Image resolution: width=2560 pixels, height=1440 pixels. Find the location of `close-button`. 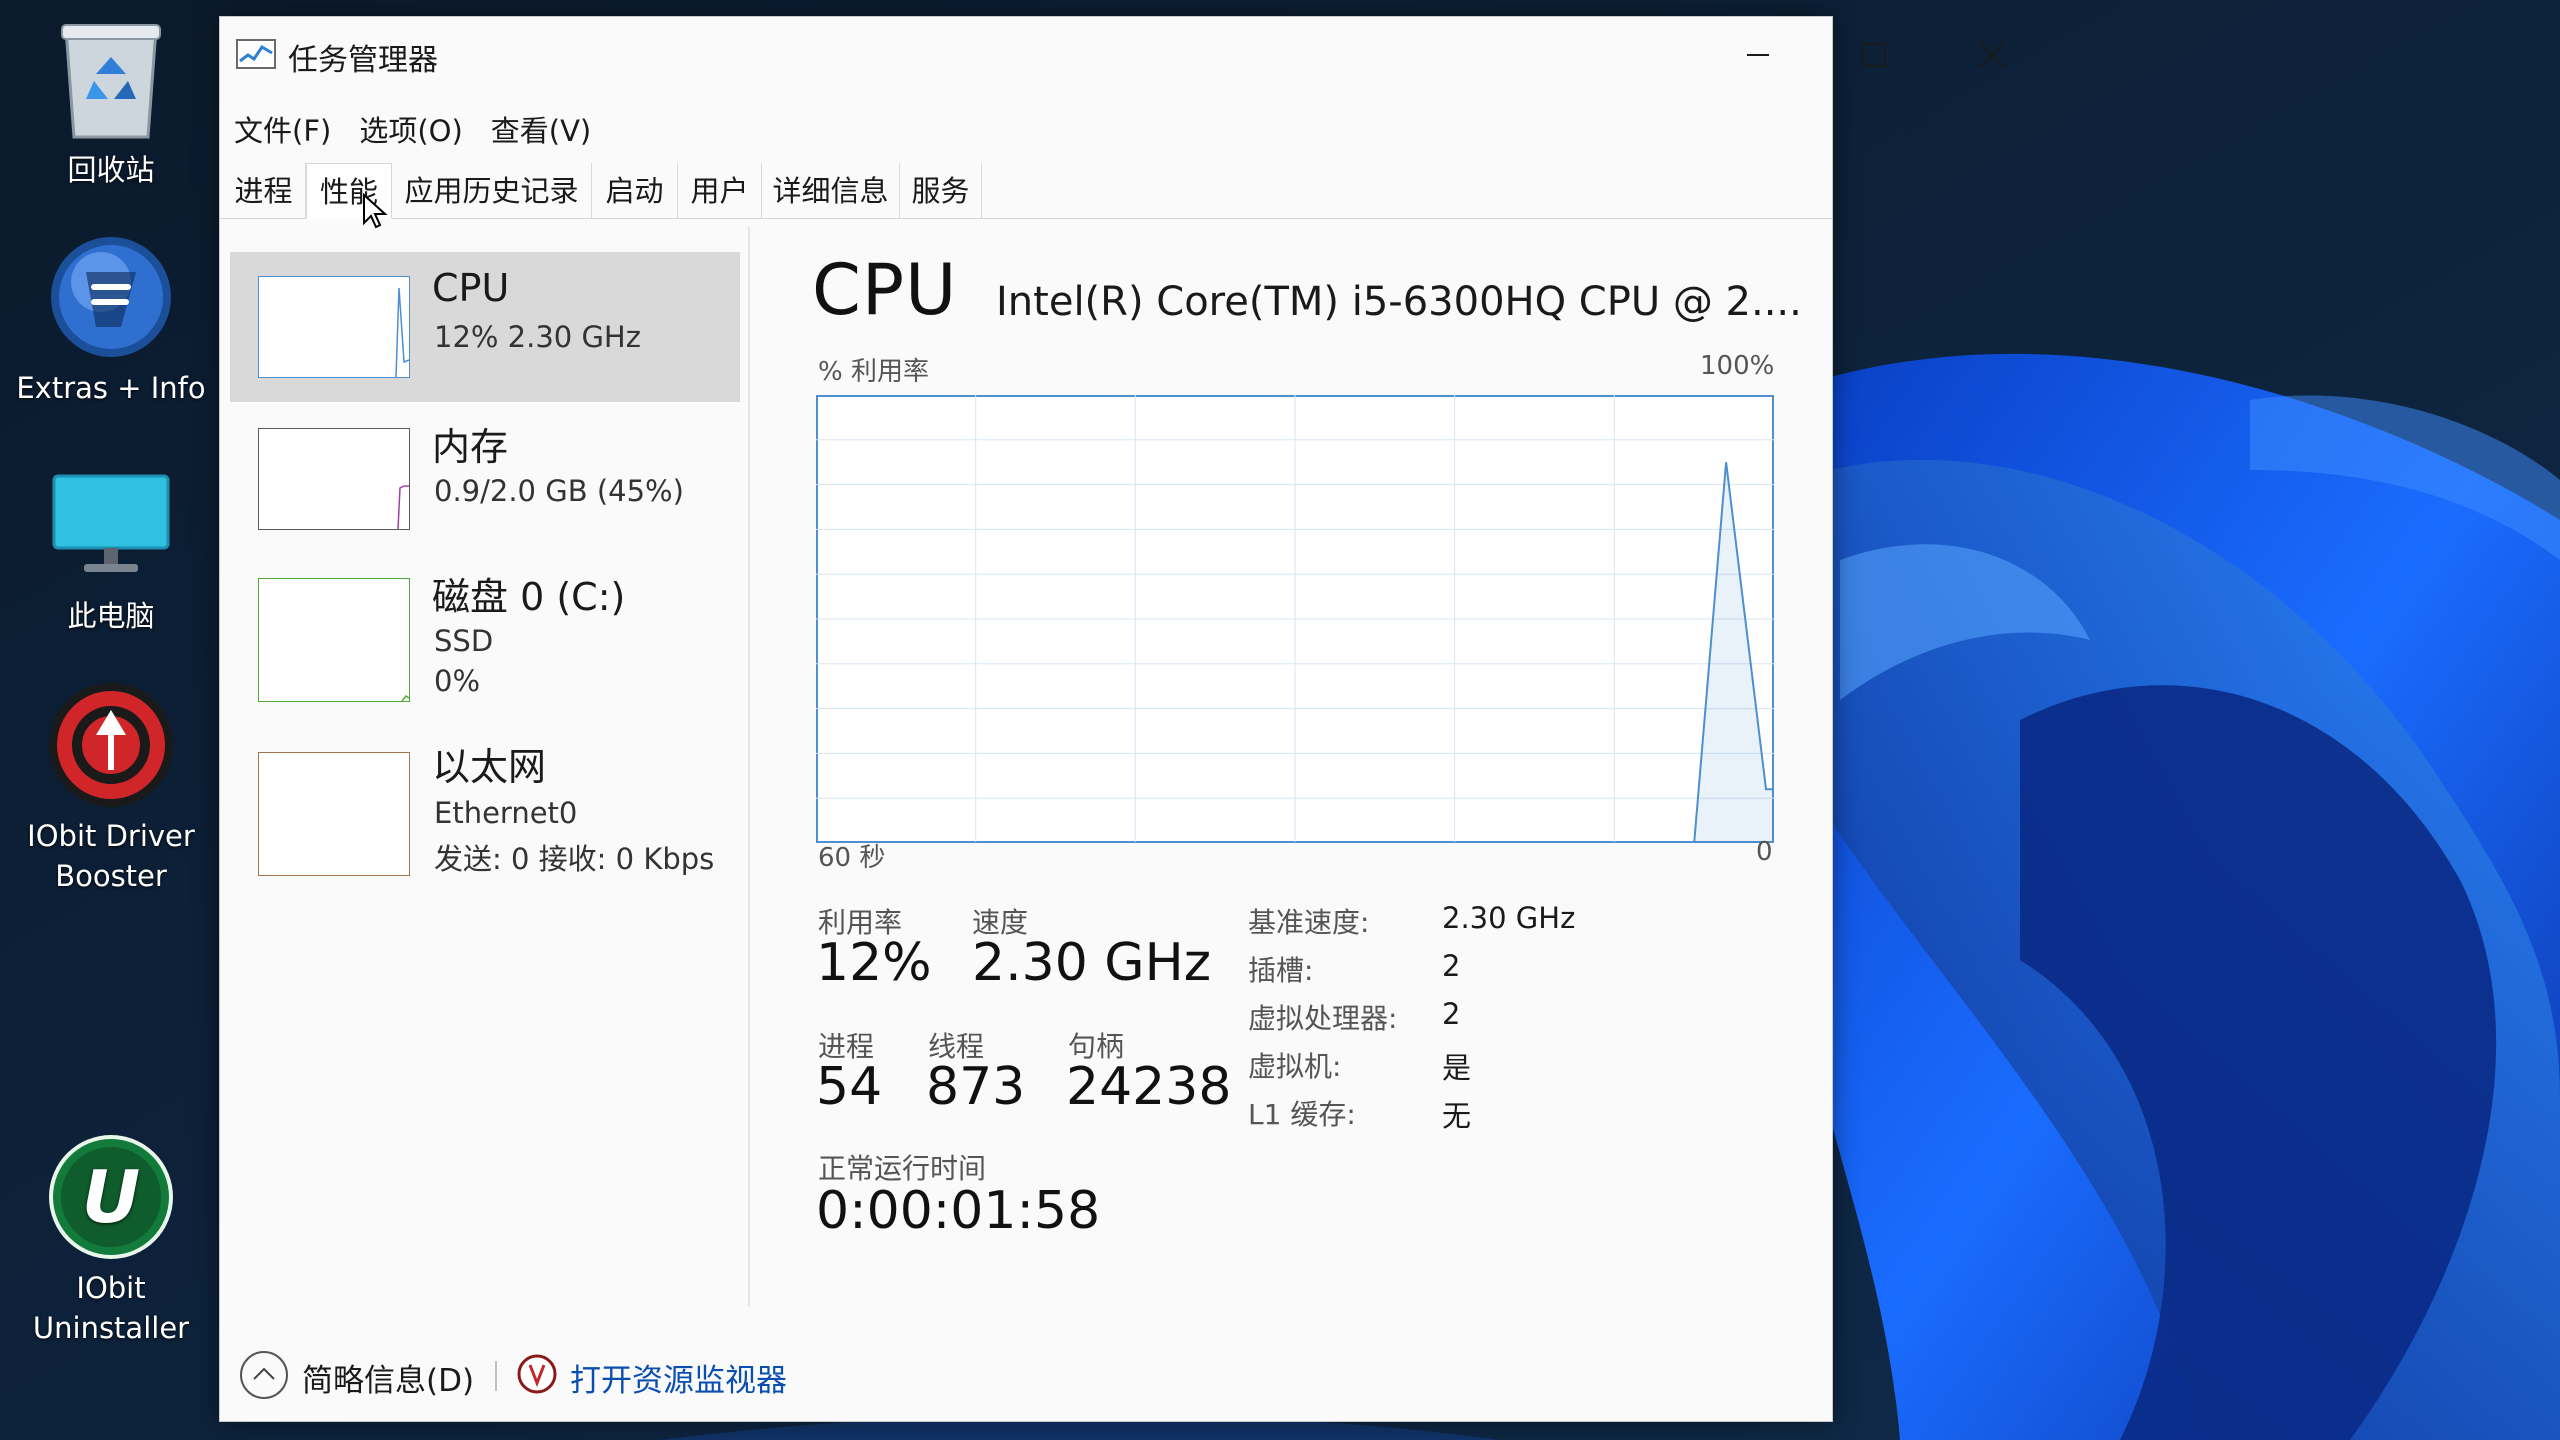

close-button is located at coordinates (1992, 55).